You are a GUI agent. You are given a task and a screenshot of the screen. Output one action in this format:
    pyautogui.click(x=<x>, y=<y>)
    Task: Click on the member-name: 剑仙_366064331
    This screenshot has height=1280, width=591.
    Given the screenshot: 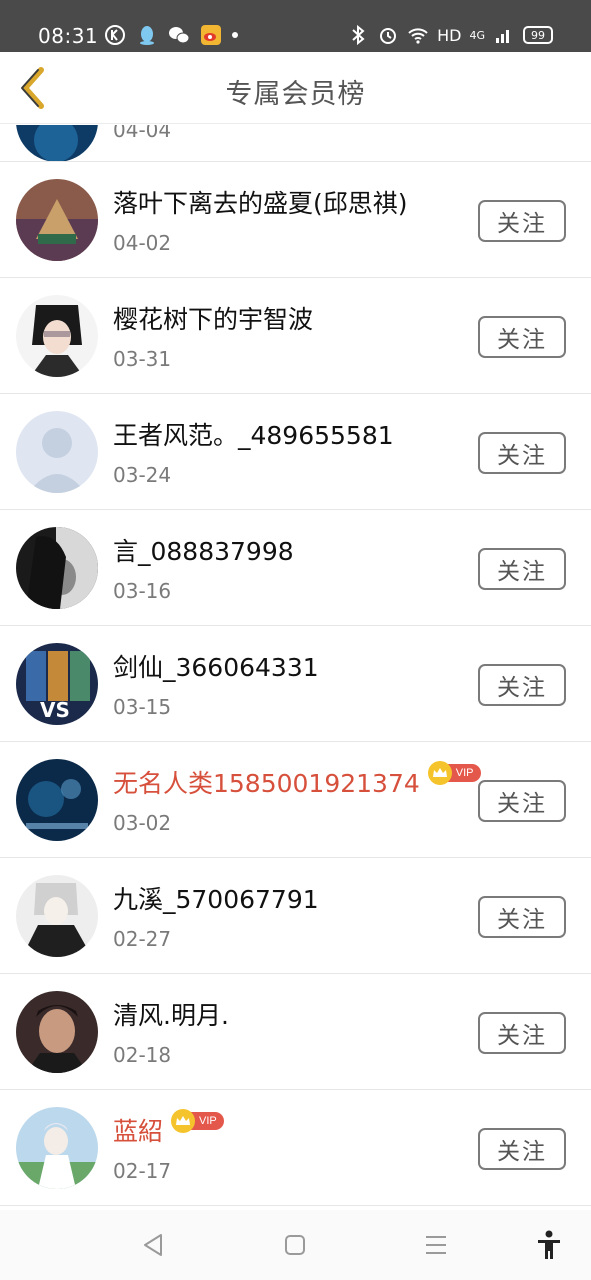 What is the action you would take?
    pyautogui.click(x=216, y=666)
    